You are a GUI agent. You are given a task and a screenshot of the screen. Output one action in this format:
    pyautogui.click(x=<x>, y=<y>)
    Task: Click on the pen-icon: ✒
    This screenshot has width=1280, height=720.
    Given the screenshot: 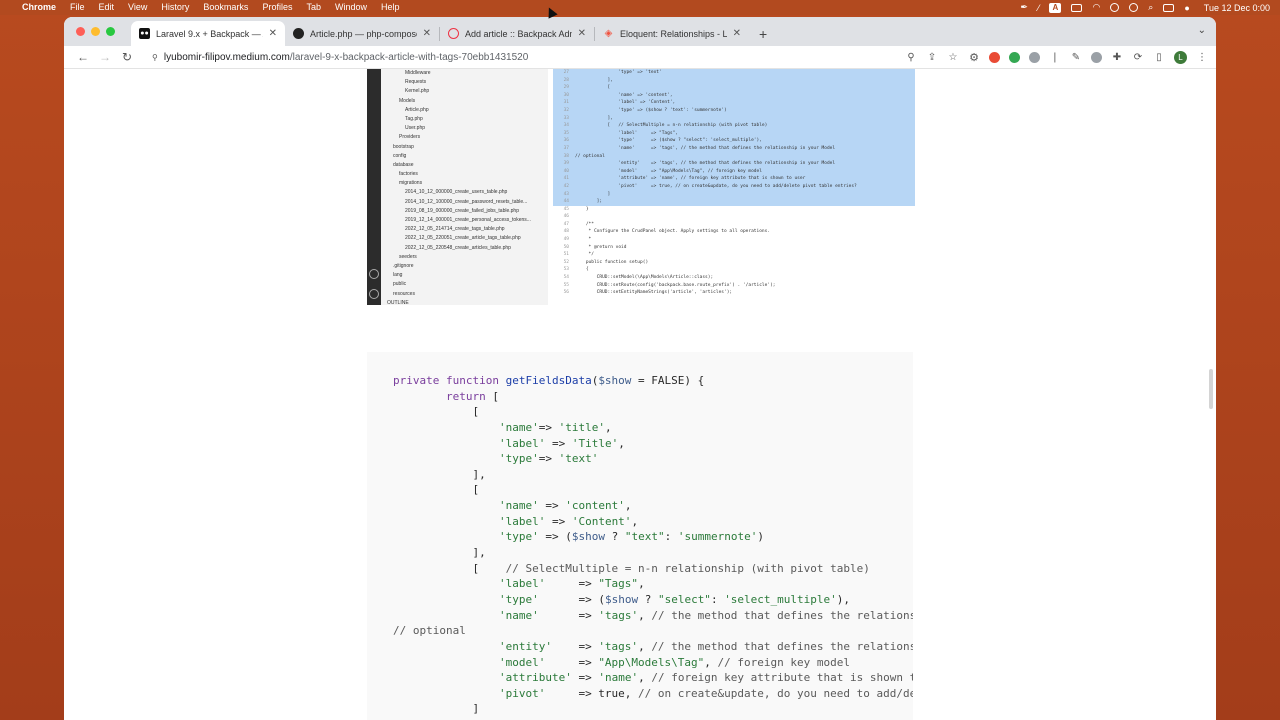 What is the action you would take?
    pyautogui.click(x=1024, y=7)
    